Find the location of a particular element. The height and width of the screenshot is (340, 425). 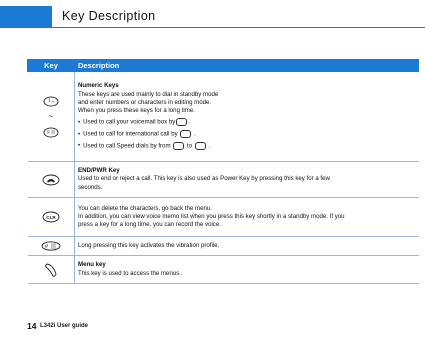

key-1-voicemail-icon: 1 is located at coordinates (51, 101).